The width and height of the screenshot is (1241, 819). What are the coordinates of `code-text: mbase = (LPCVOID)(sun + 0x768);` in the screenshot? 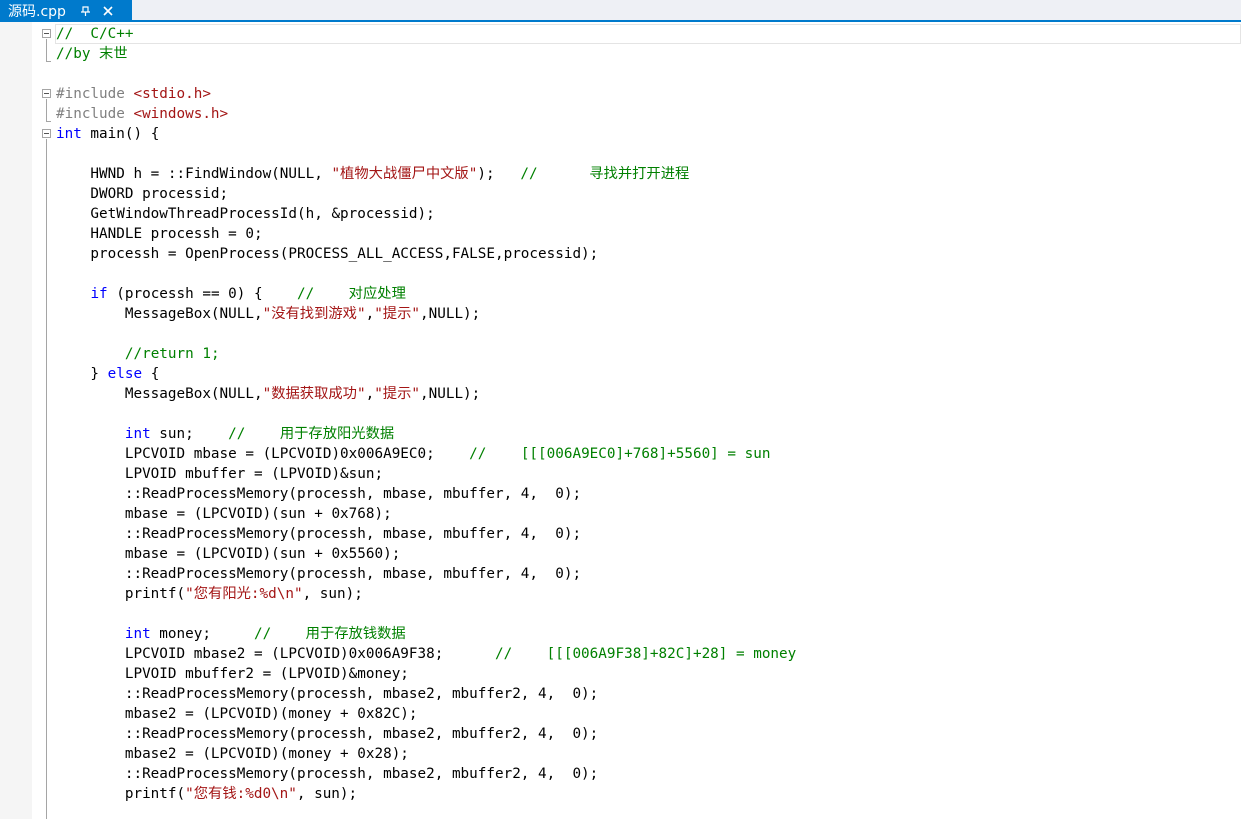 It's located at (224, 514).